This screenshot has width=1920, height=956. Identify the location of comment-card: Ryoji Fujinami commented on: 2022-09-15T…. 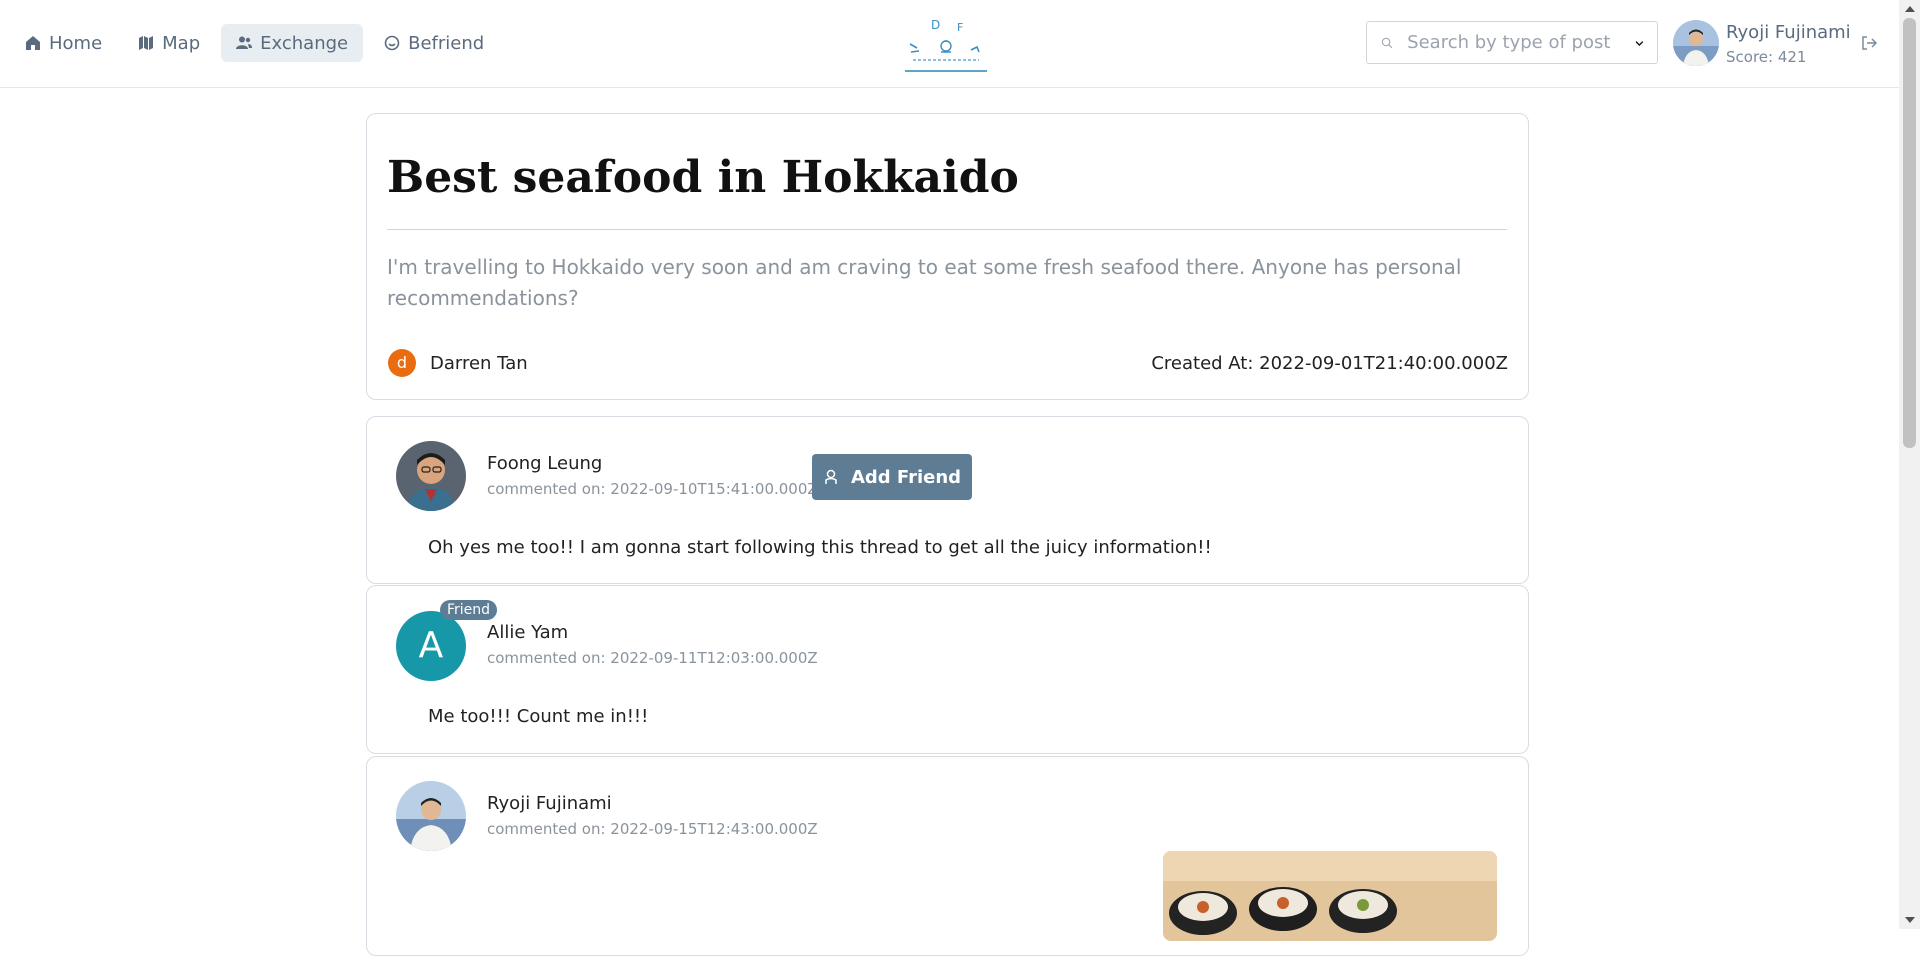
(947, 856).